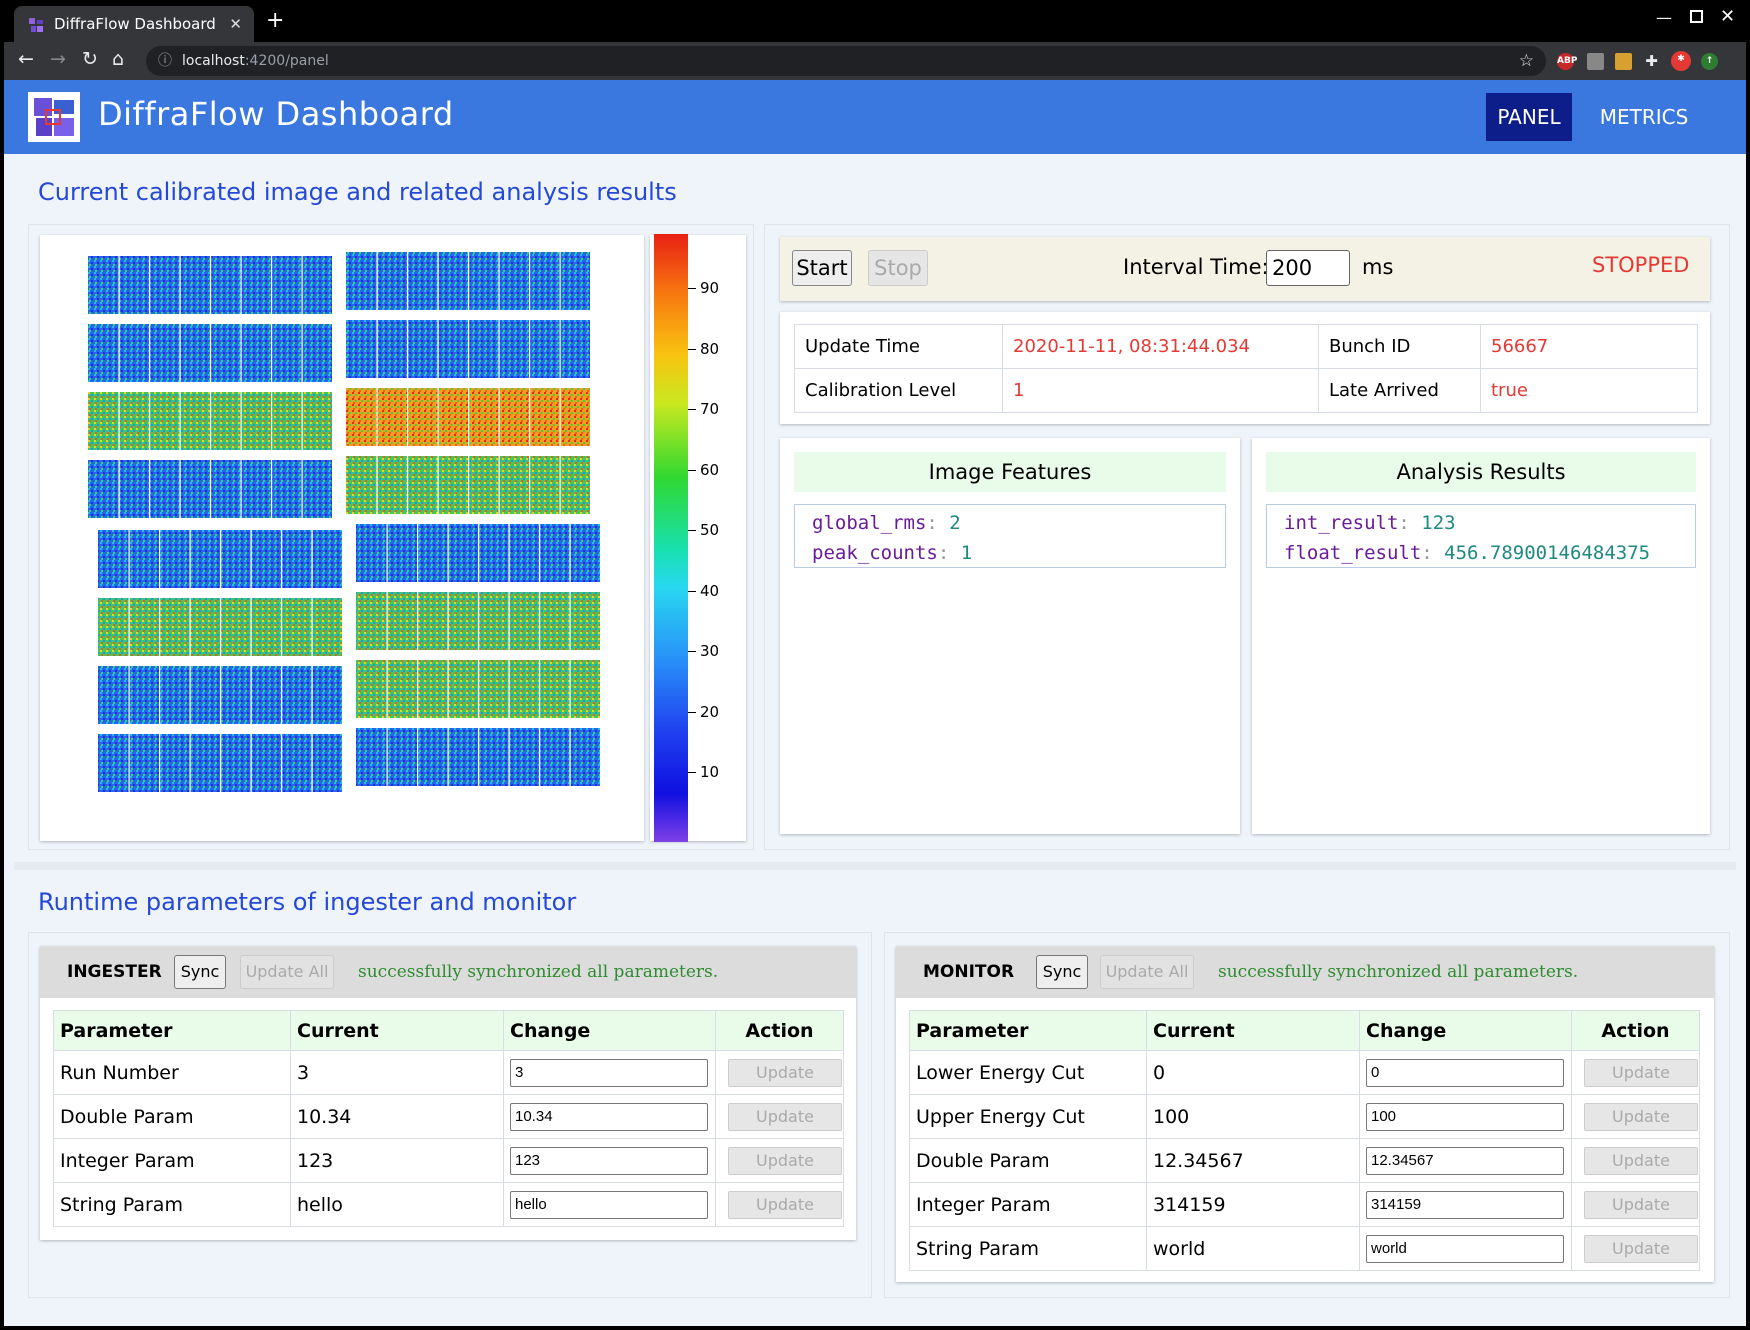 The image size is (1750, 1330). What do you see at coordinates (1664, 17) in the screenshot?
I see `minimize-icon: —` at bounding box center [1664, 17].